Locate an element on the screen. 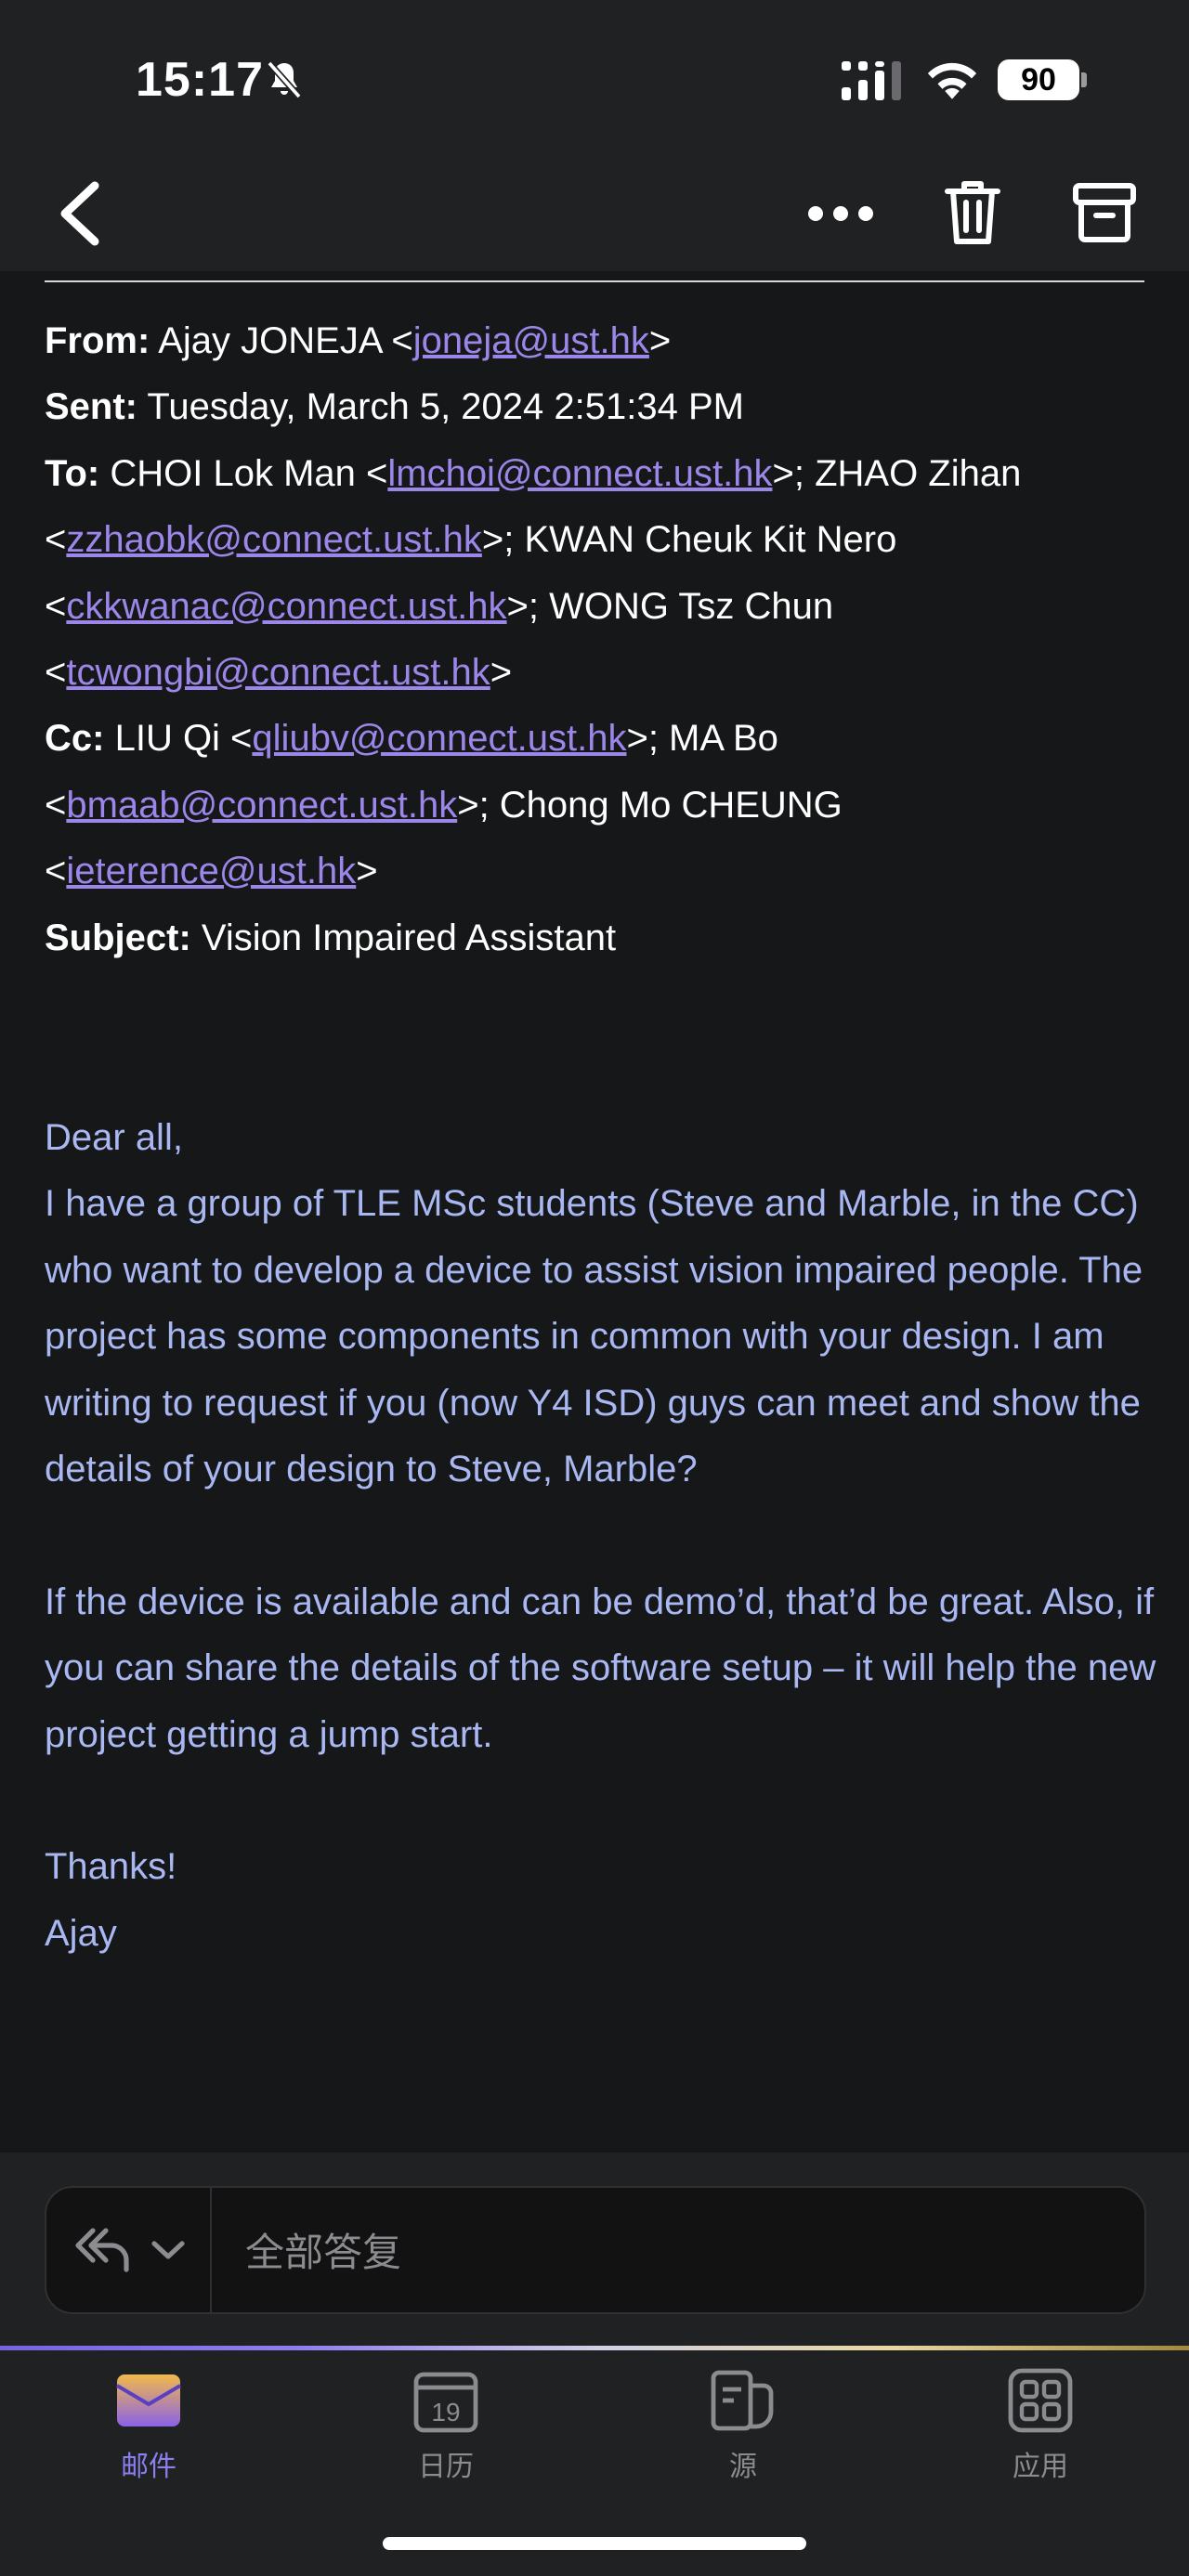 This screenshot has height=2576, width=1189. cc-line: <ieterence@ust.hk> is located at coordinates (602, 871).